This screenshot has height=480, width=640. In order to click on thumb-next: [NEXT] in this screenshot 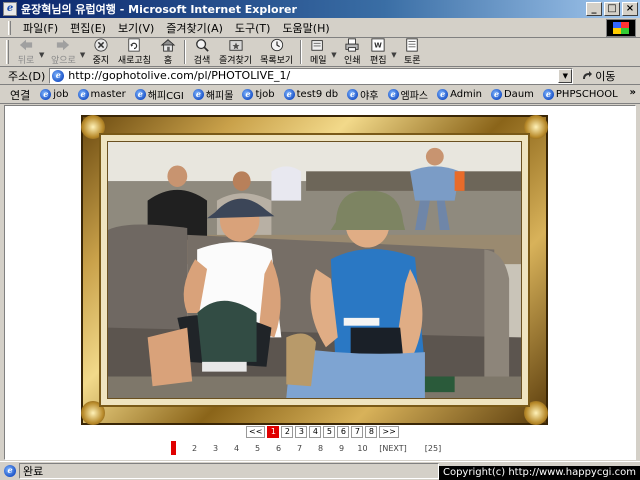, I will do `click(393, 448)`.